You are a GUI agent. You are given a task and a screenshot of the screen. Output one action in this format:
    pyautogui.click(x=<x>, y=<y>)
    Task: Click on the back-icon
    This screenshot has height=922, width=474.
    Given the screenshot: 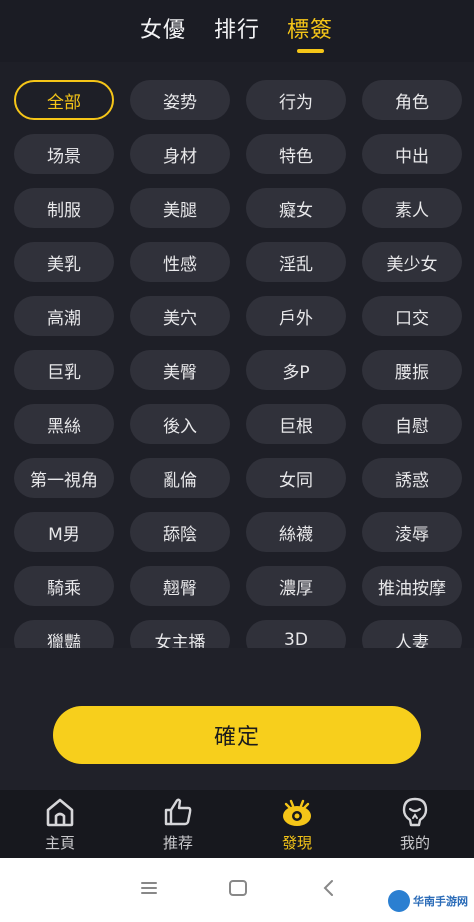 What is the action you would take?
    pyautogui.click(x=328, y=888)
    